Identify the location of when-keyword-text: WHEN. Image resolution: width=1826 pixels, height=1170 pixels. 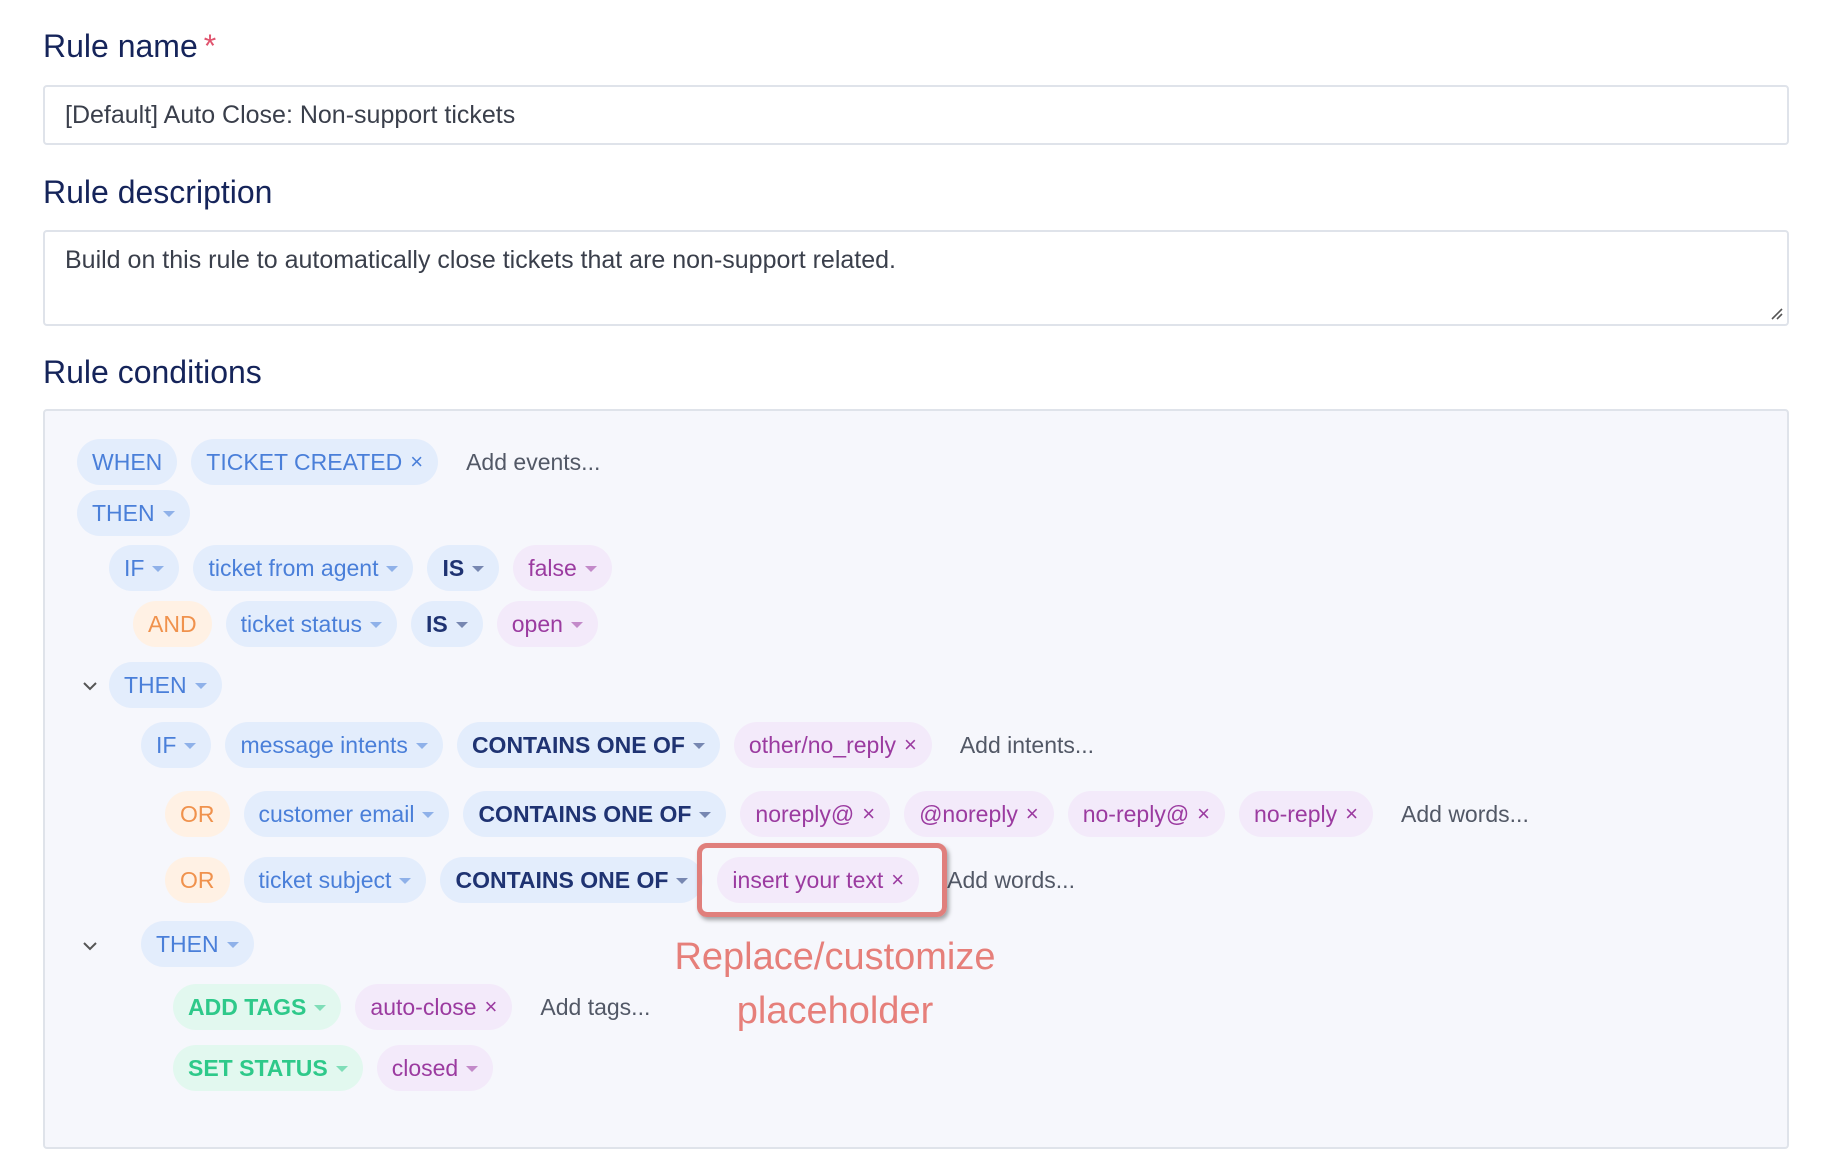
(127, 461).